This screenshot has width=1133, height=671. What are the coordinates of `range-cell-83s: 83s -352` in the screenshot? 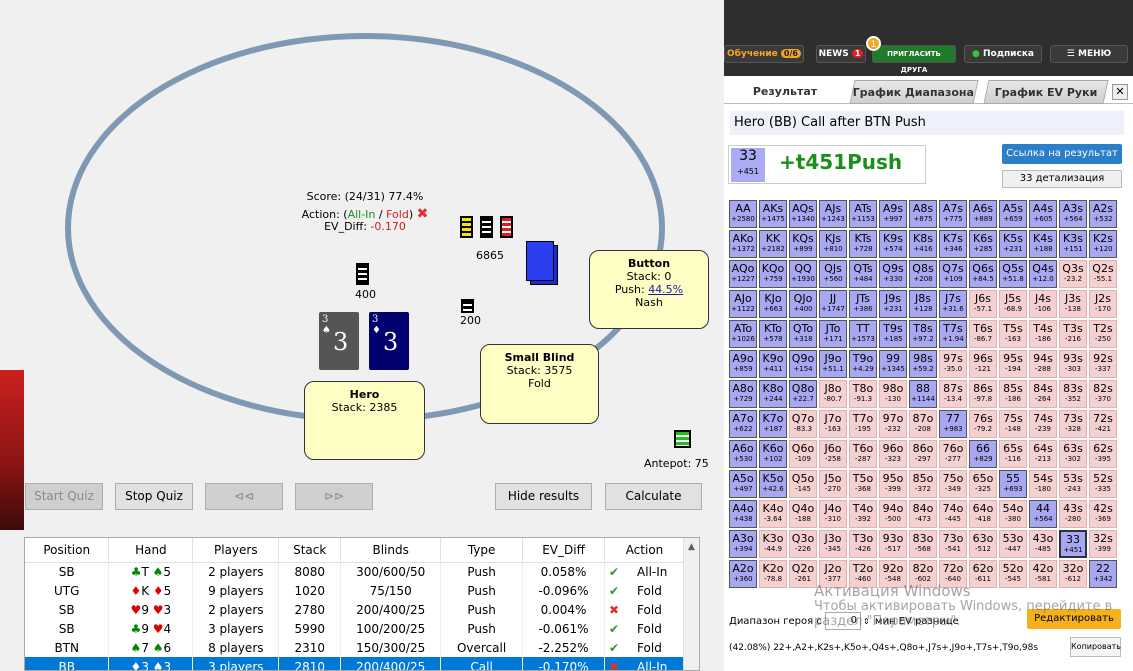 It's located at (1073, 394).